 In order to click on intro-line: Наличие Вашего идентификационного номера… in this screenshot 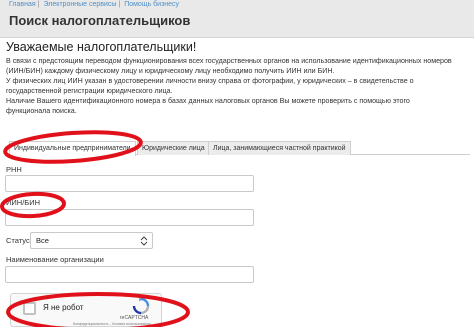, I will do `click(208, 101)`.